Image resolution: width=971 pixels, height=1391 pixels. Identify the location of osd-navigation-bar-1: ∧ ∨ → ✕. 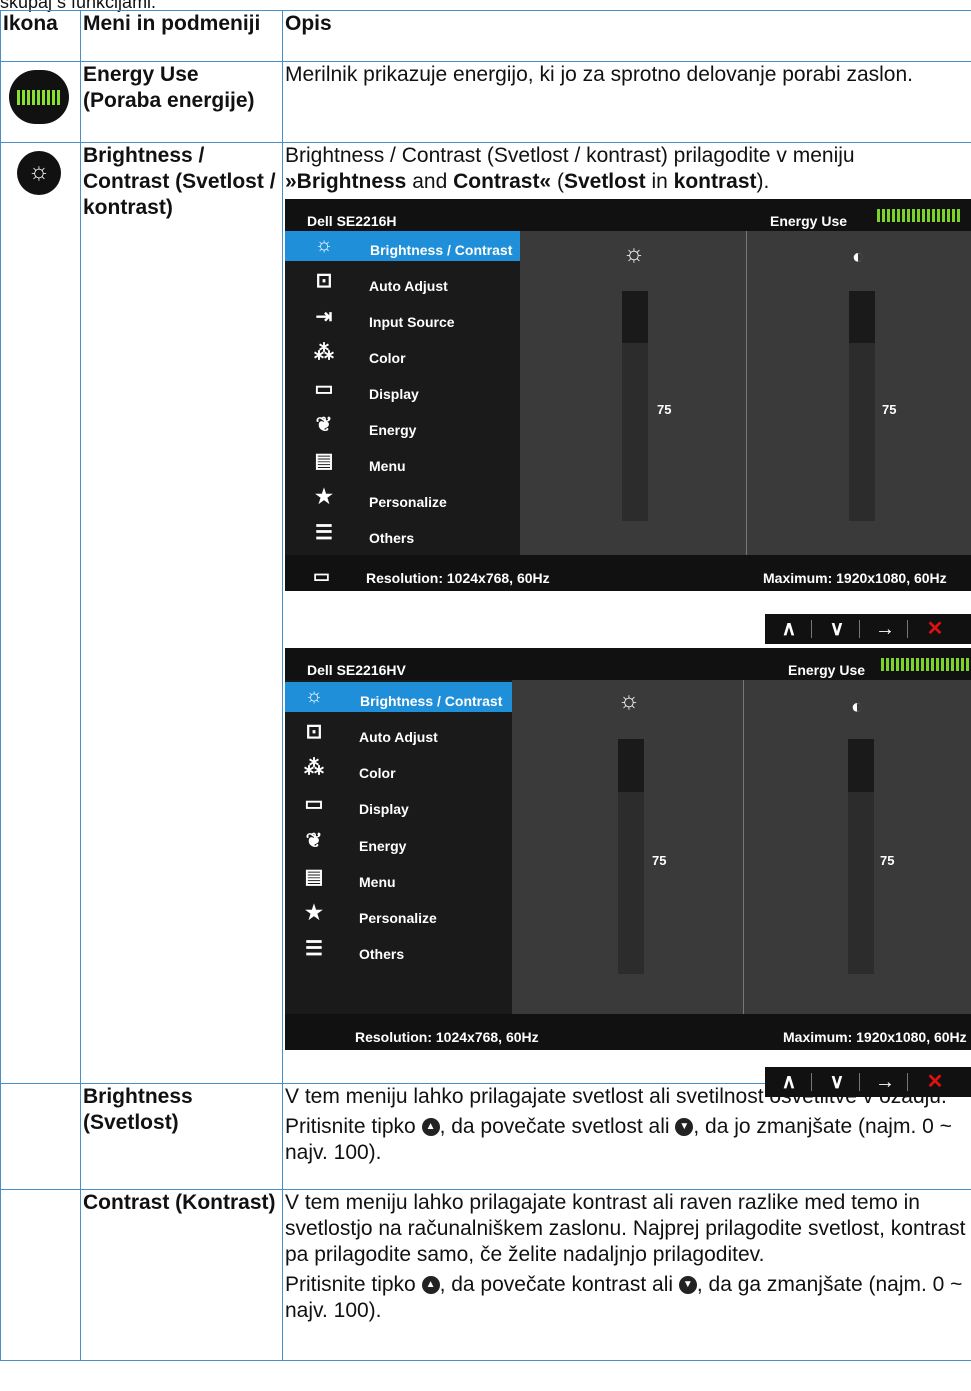
(868, 629).